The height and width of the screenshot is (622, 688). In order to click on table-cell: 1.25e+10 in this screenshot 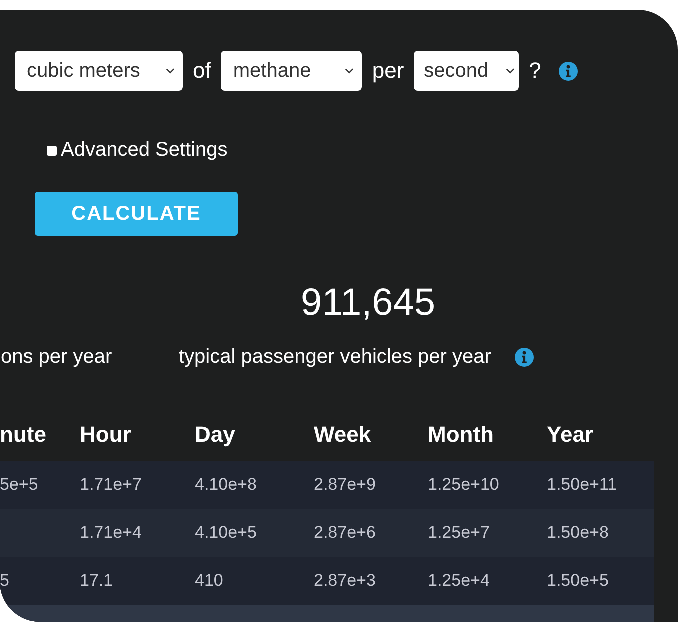, I will do `click(464, 484)`.